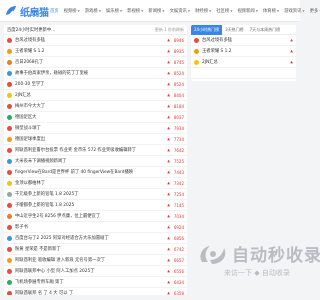  Describe the element at coordinates (29, 62) in the screenshot. I see `item-title: 百日2068孔丁` at that location.